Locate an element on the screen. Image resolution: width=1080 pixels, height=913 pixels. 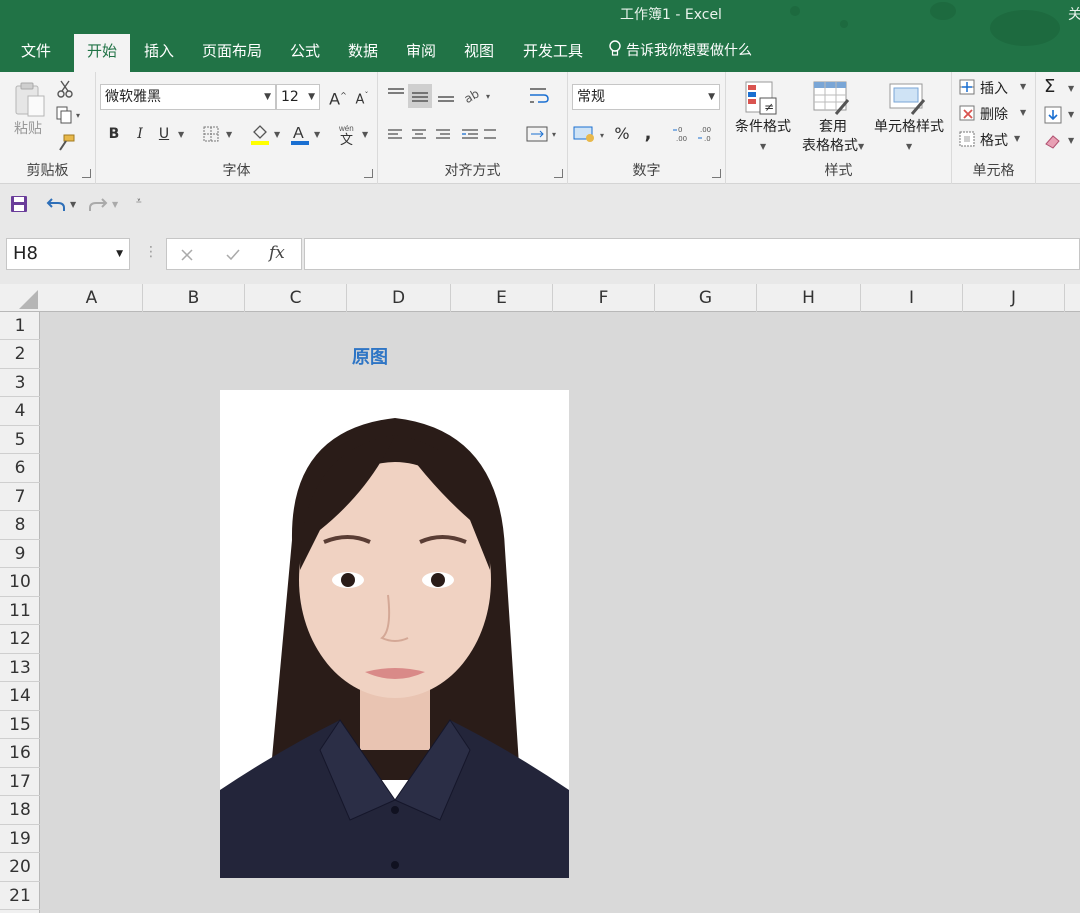
format-as-table-label-1: 套用 is located at coordinates (833, 127).